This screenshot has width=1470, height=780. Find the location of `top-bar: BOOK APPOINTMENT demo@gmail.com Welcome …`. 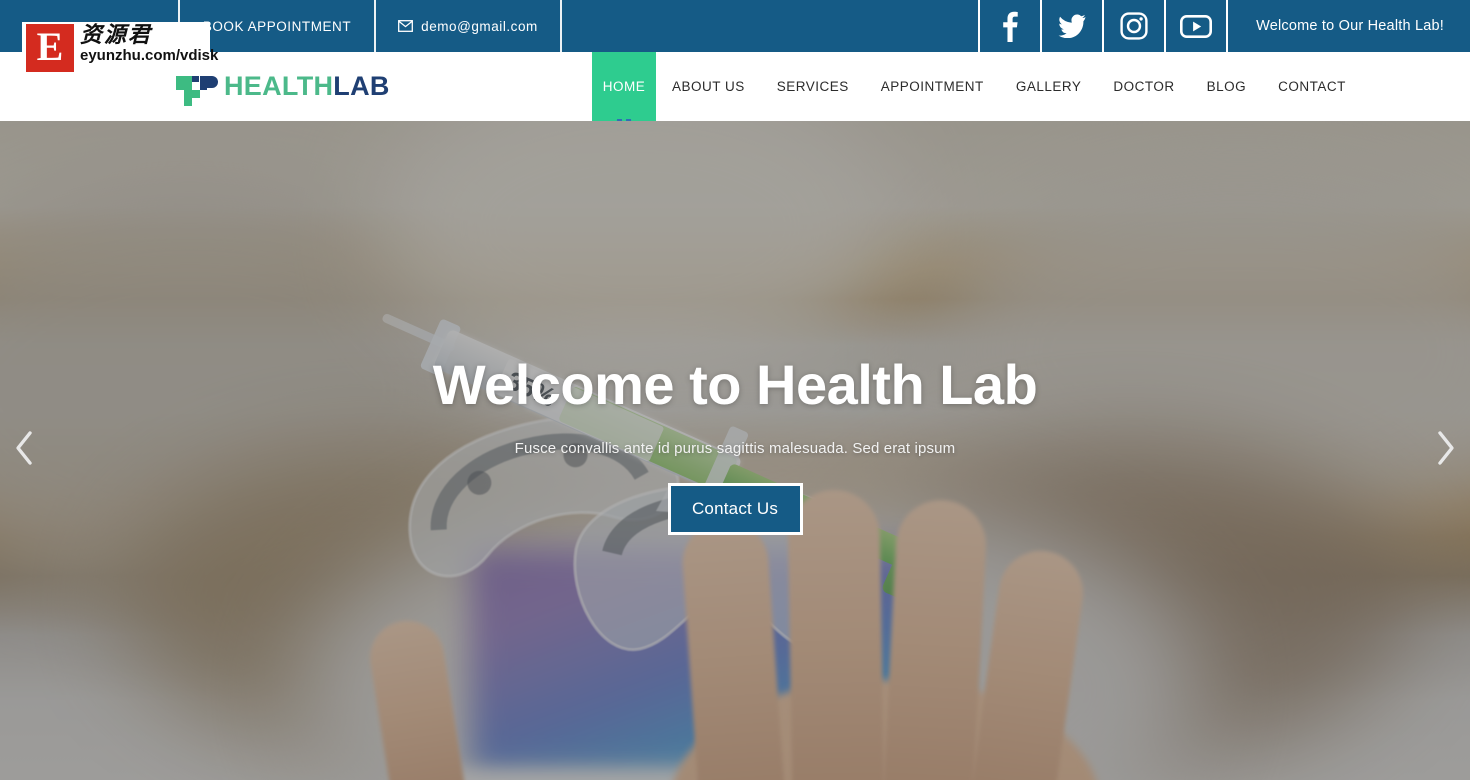

top-bar: BOOK APPOINTMENT demo@gmail.com Welcome … is located at coordinates (735, 26).